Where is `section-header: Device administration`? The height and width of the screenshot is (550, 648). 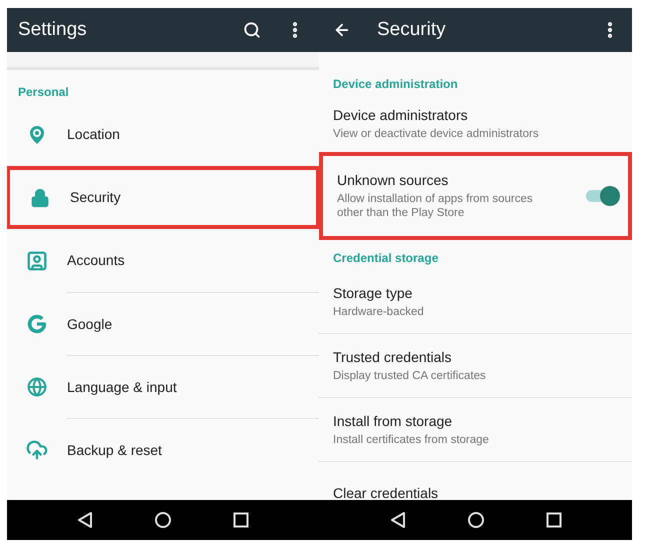
section-header: Device administration is located at coordinates (395, 84).